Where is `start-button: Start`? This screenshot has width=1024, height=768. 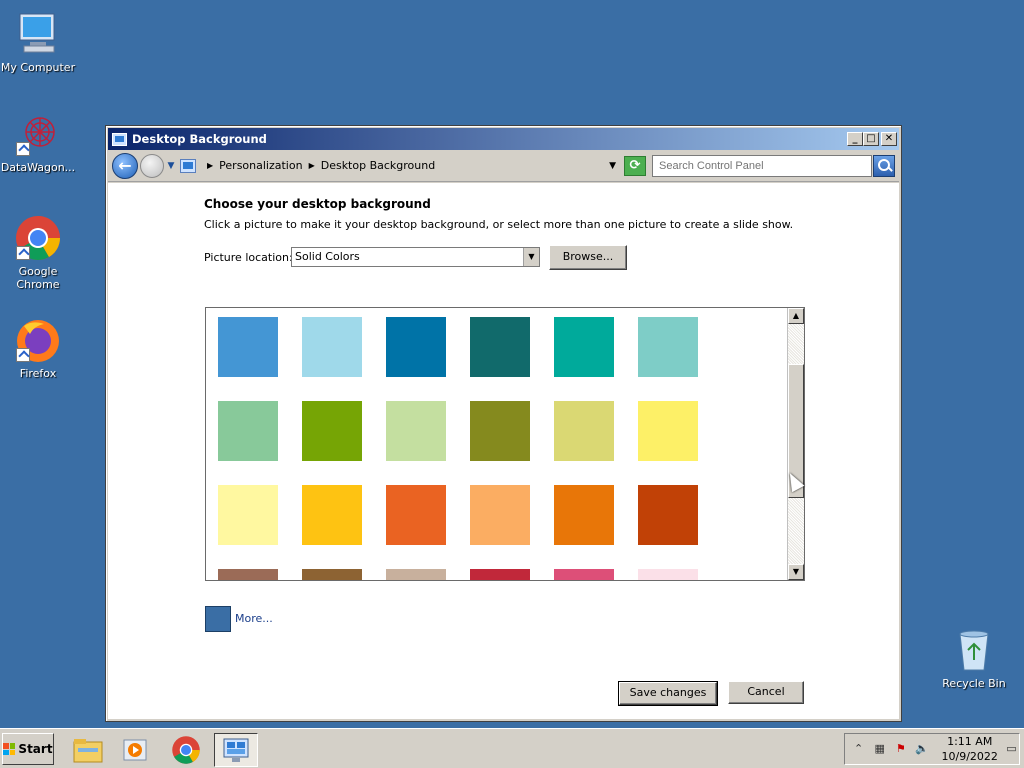
start-button: Start is located at coordinates (28, 749).